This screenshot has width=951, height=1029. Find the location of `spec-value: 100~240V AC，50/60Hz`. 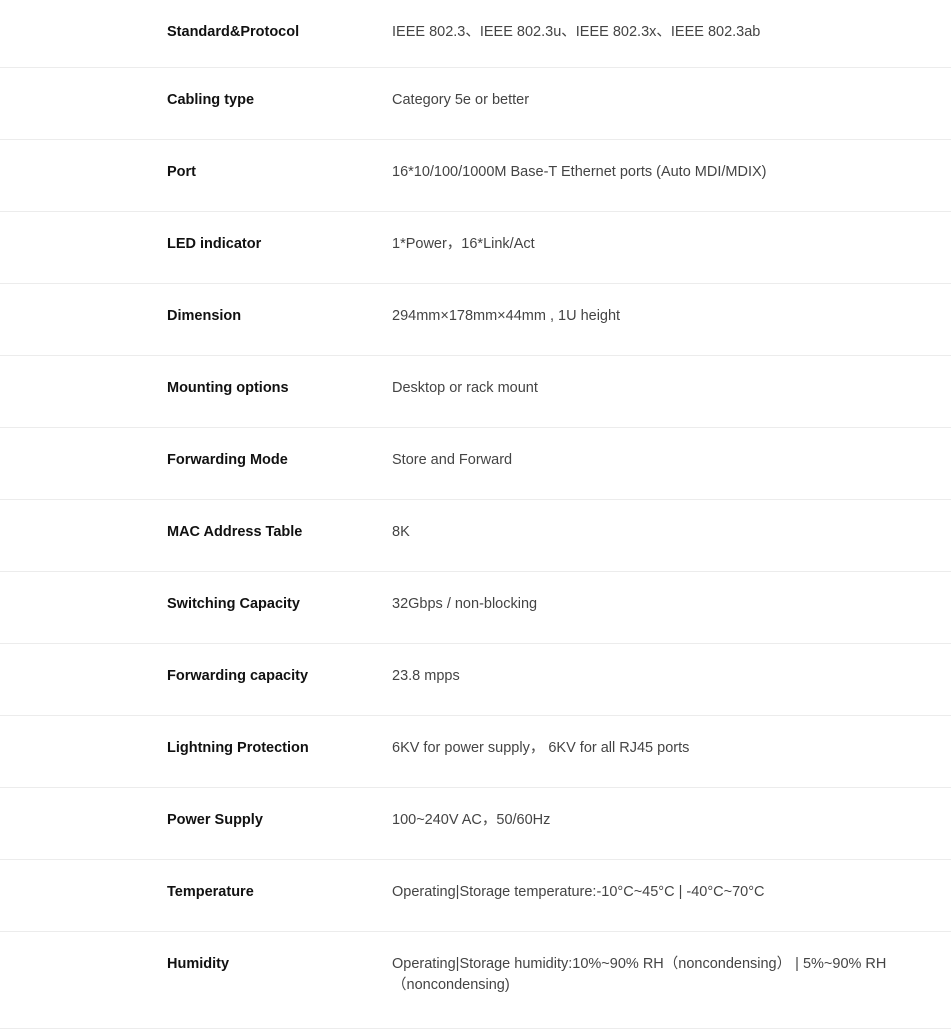

spec-value: 100~240V AC，50/60Hz is located at coordinates (471, 820).